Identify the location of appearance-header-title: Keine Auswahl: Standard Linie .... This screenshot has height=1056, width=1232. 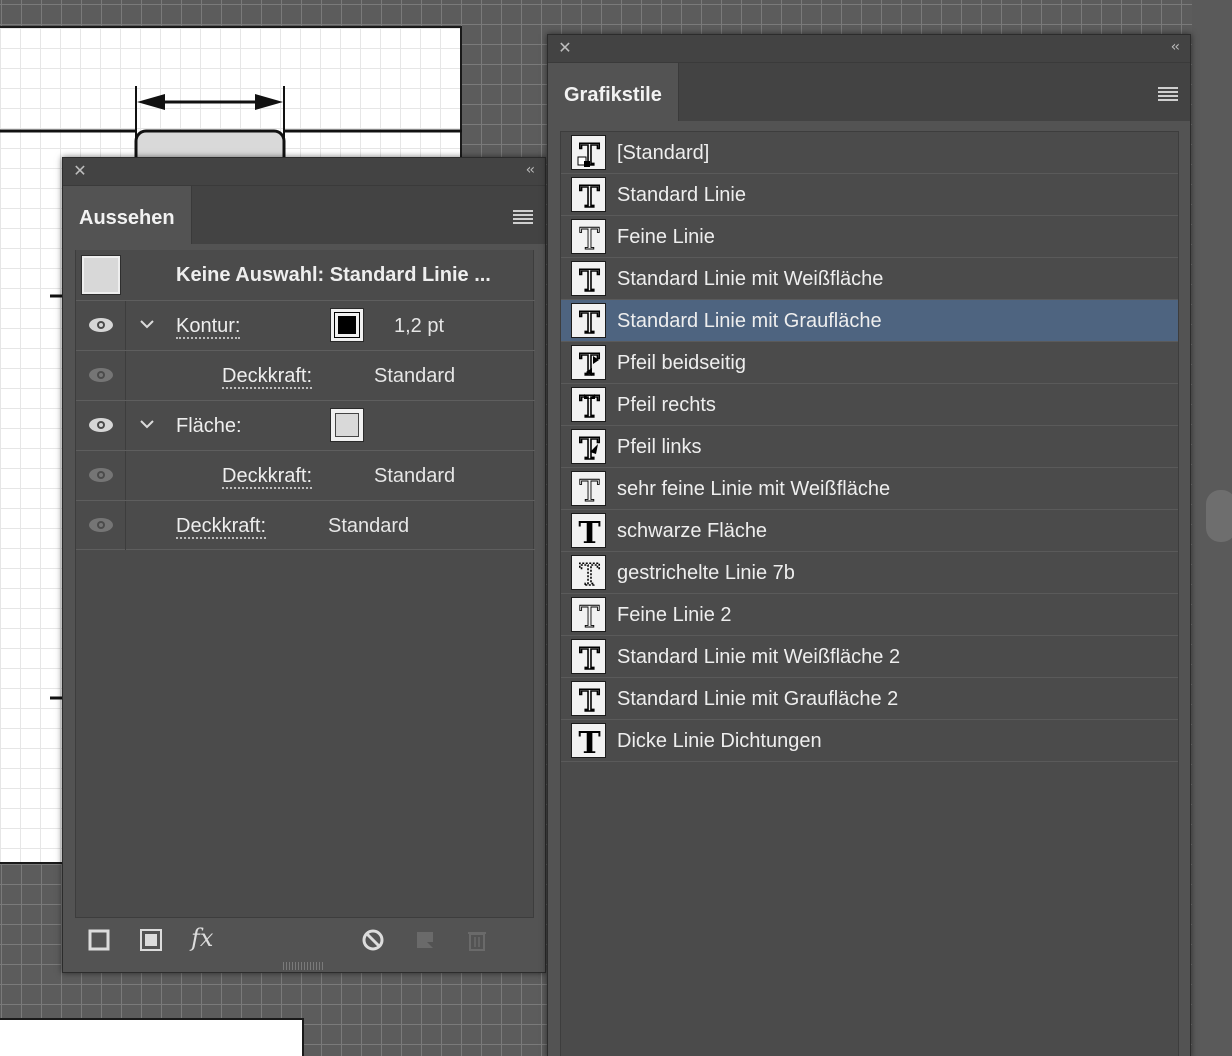
(333, 275).